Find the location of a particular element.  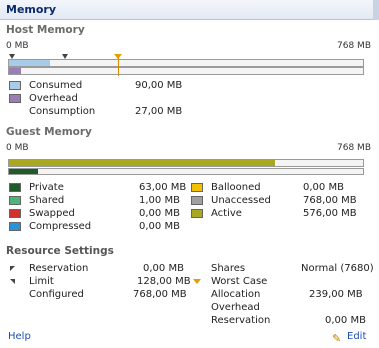

reservation-label: Reservation is located at coordinates (59, 268).